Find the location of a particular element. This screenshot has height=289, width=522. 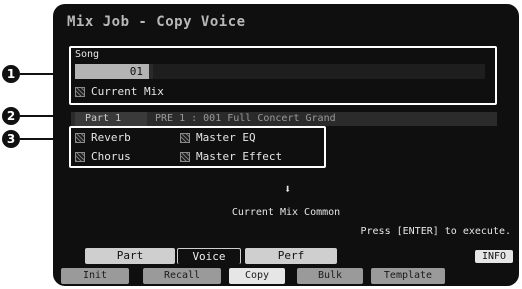

subtab-template: Template is located at coordinates (408, 276).